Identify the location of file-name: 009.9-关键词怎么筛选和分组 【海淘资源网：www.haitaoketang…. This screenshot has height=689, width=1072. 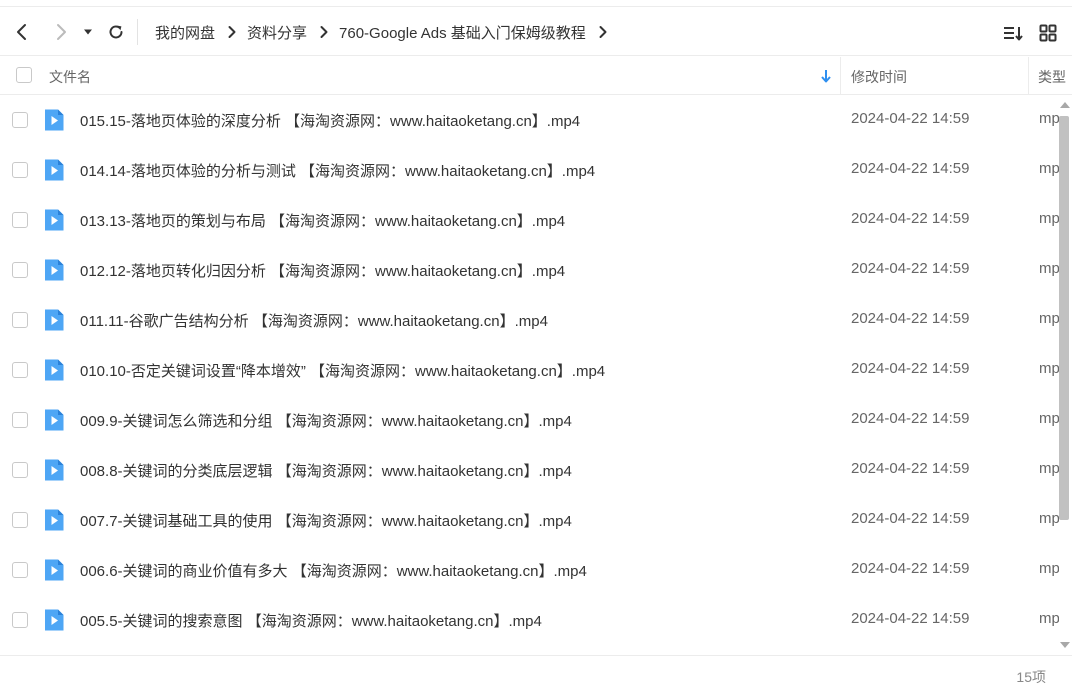
(326, 420).